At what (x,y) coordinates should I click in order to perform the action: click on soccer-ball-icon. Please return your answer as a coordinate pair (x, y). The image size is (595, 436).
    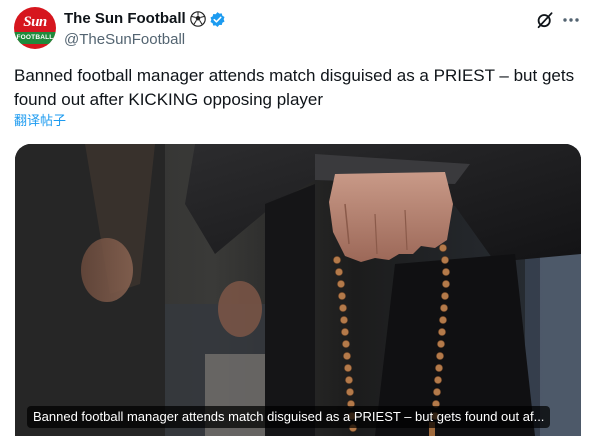
    Looking at the image, I should click on (197, 19).